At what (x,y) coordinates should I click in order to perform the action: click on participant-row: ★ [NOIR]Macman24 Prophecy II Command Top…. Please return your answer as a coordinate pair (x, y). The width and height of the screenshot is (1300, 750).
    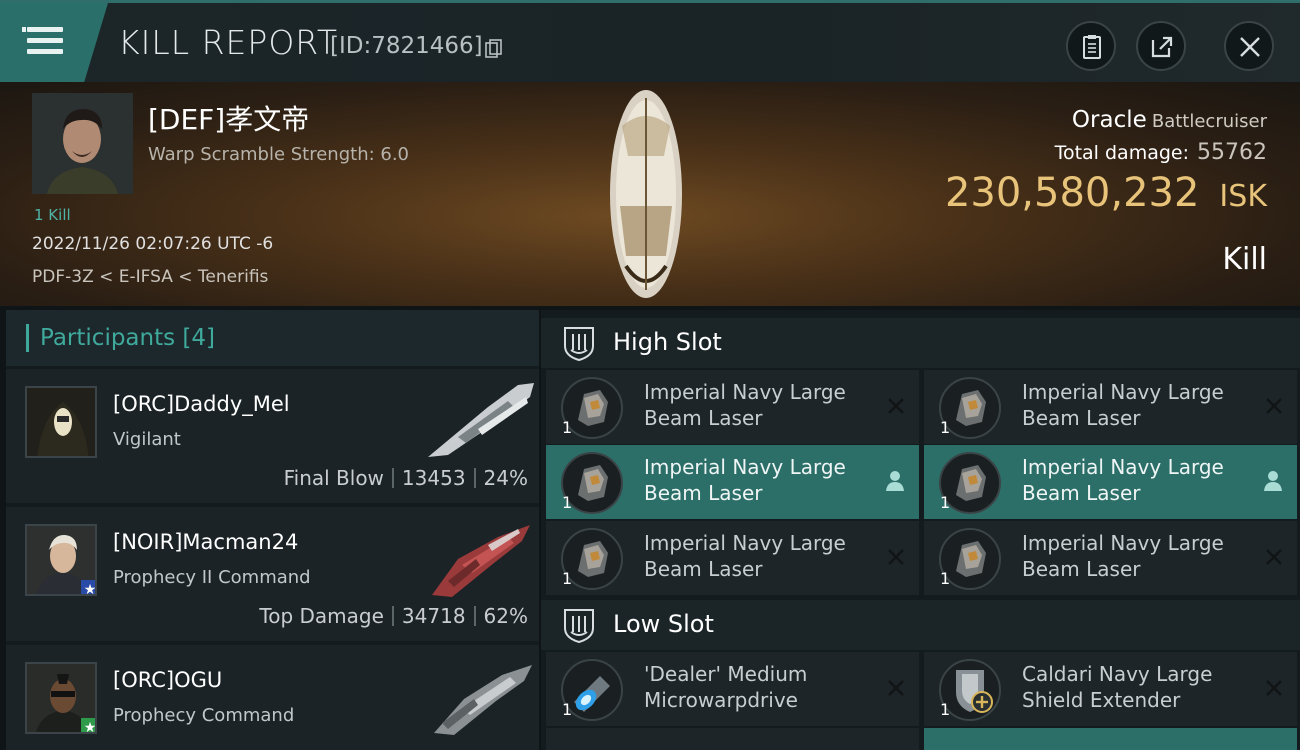
    Looking at the image, I should click on (272, 574).